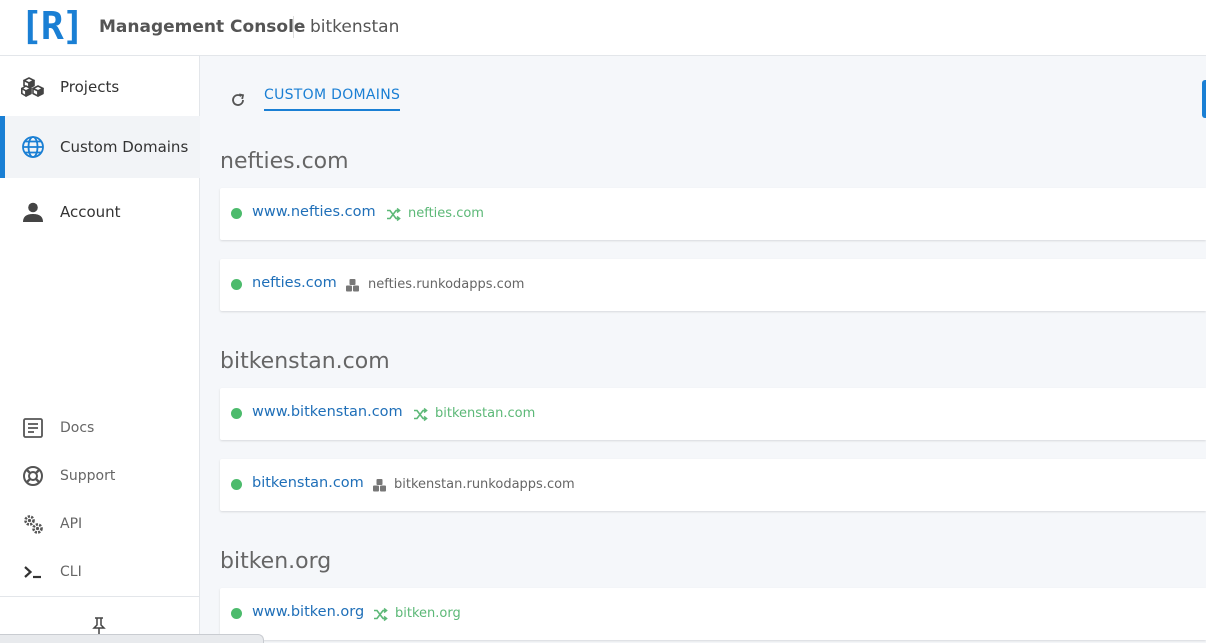  Describe the element at coordinates (33, 524) in the screenshot. I see `gears-icon` at that location.